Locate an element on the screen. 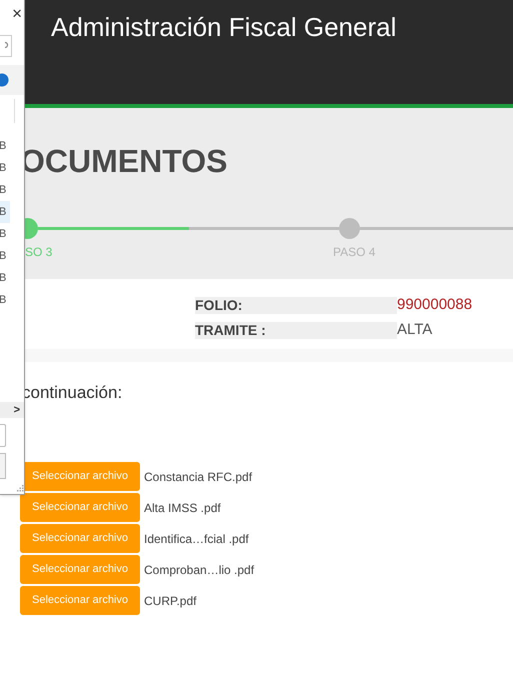 The image size is (513, 689). info-value: 990000088 is located at coordinates (434, 304).